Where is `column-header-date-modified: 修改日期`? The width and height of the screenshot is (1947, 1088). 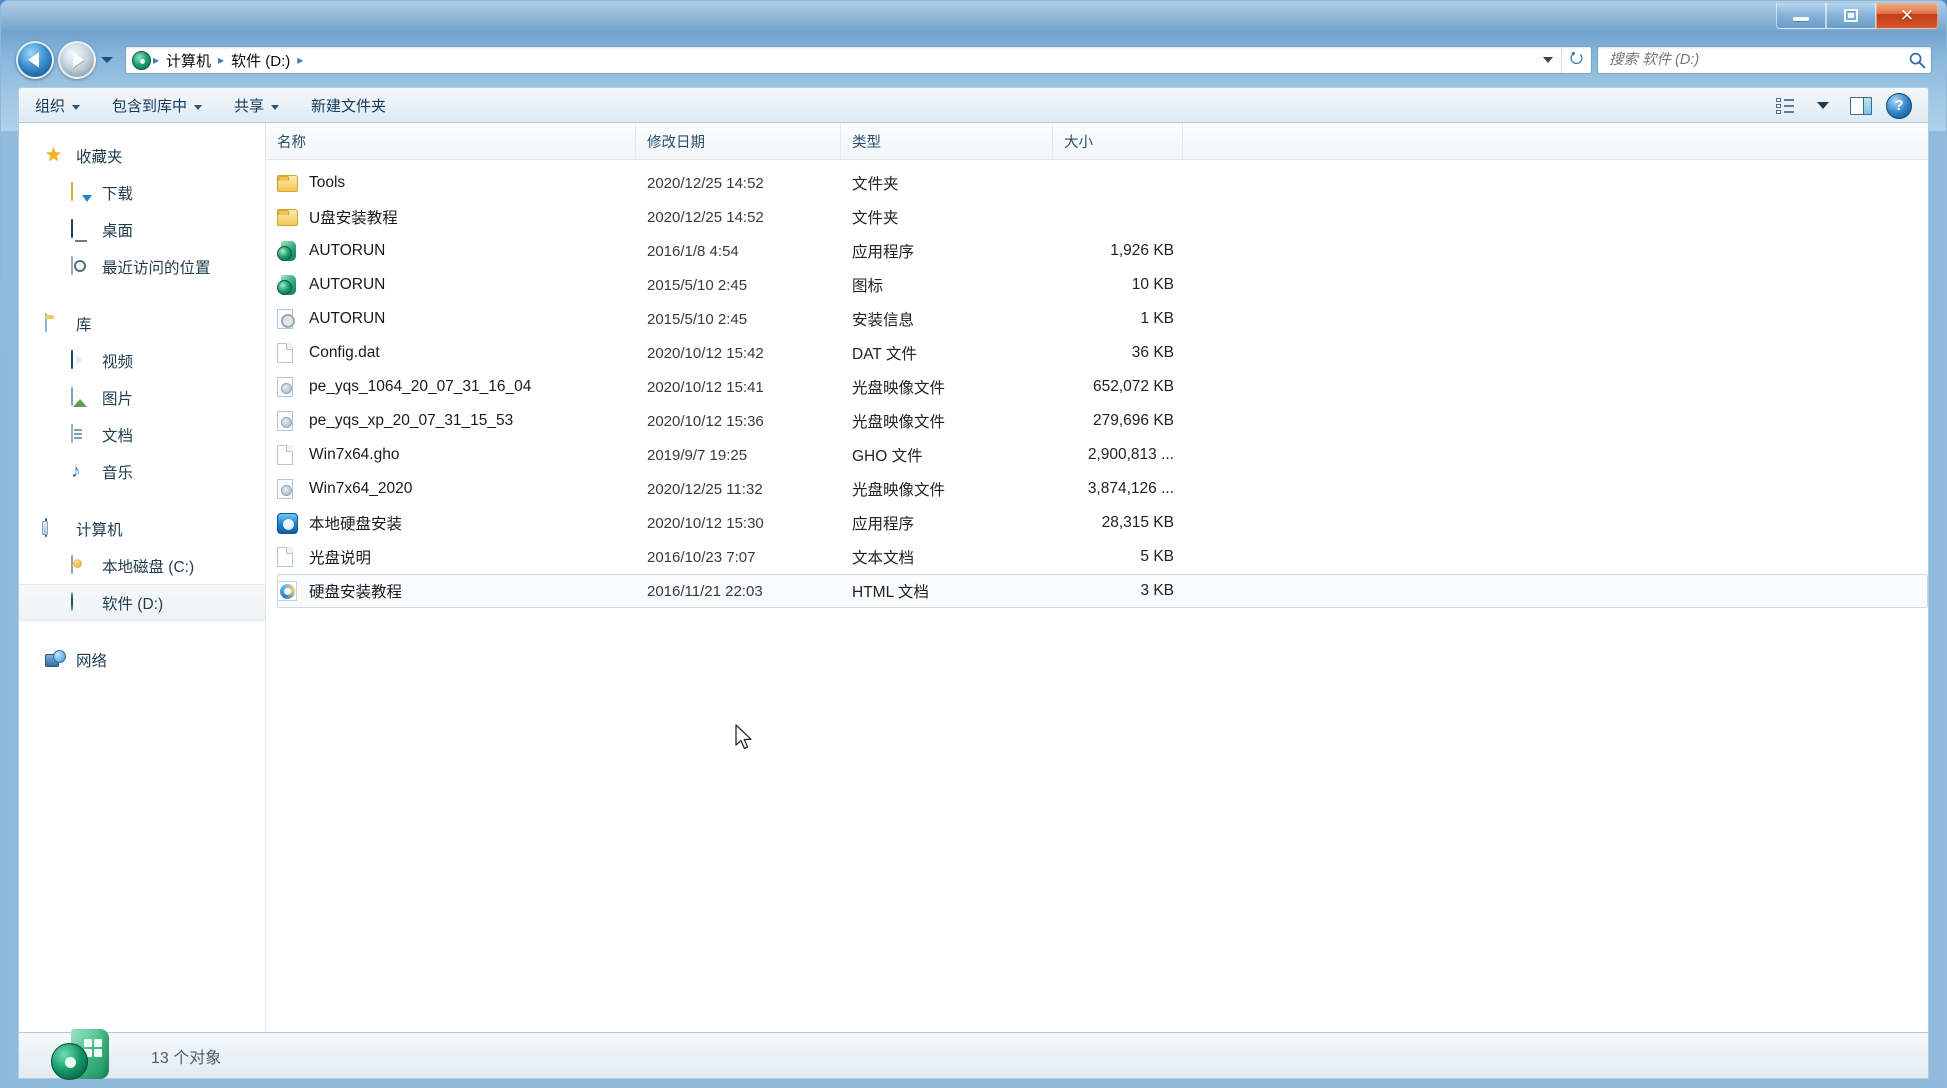
column-header-date-modified: 修改日期 is located at coordinates (738, 141).